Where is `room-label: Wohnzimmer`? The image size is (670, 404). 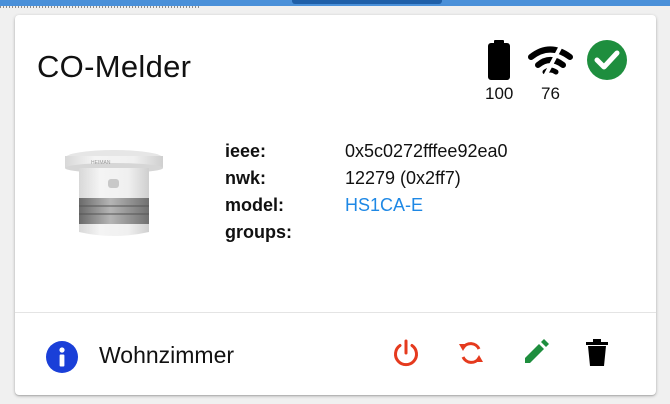 room-label: Wohnzimmer is located at coordinates (167, 355).